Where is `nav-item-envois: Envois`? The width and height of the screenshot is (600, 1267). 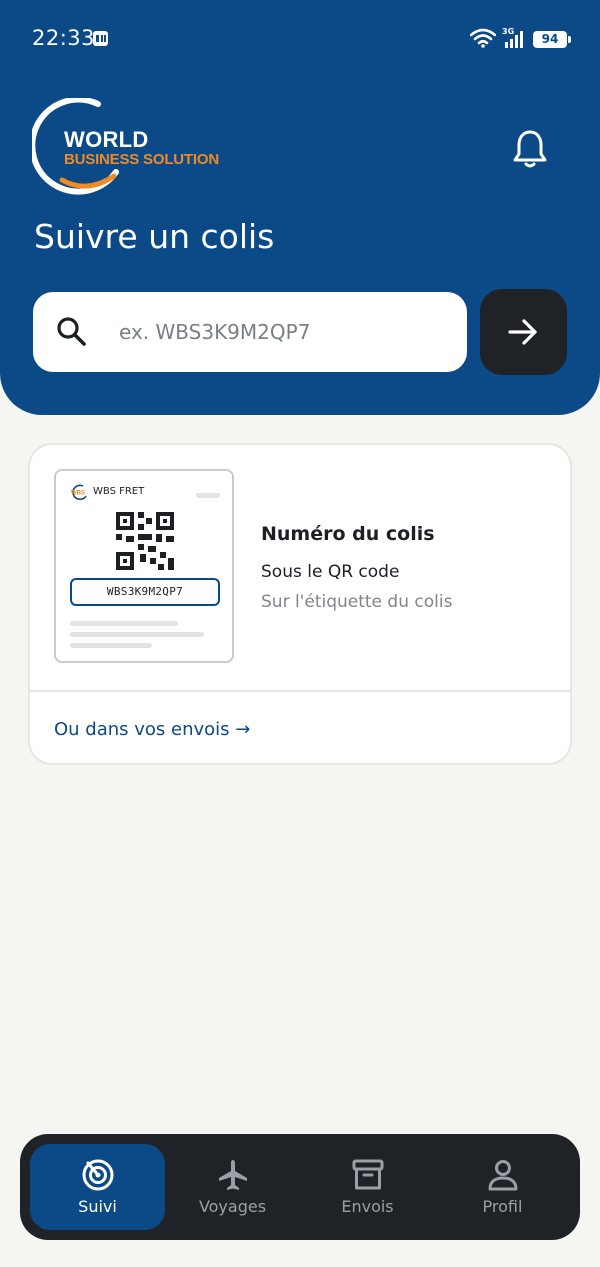
nav-item-envois: Envois is located at coordinates (367, 1187).